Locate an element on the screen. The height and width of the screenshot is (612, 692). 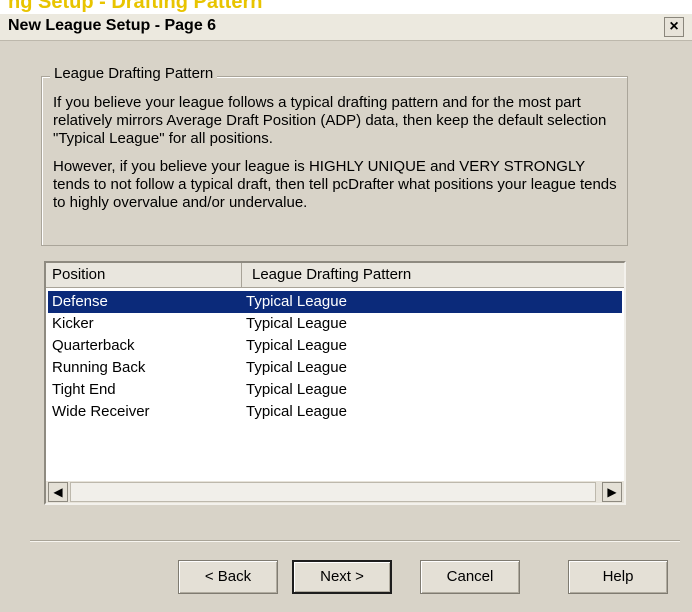
list-row-defense: Defense Typical League is located at coordinates (335, 302).